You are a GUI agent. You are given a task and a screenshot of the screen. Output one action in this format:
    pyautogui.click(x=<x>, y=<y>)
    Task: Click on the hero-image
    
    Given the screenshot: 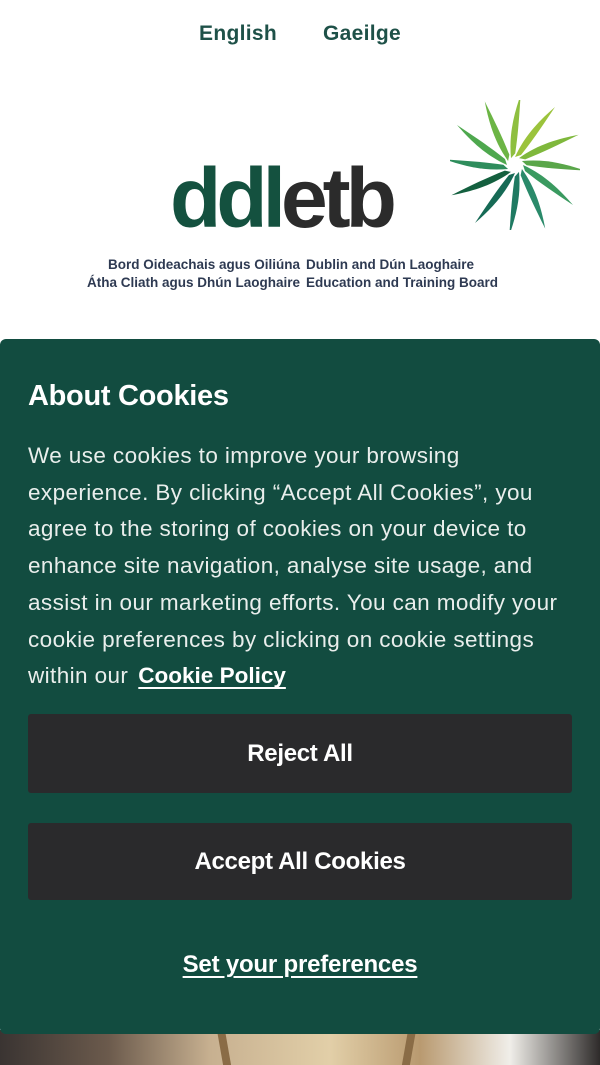 What is the action you would take?
    pyautogui.click(x=300, y=1047)
    